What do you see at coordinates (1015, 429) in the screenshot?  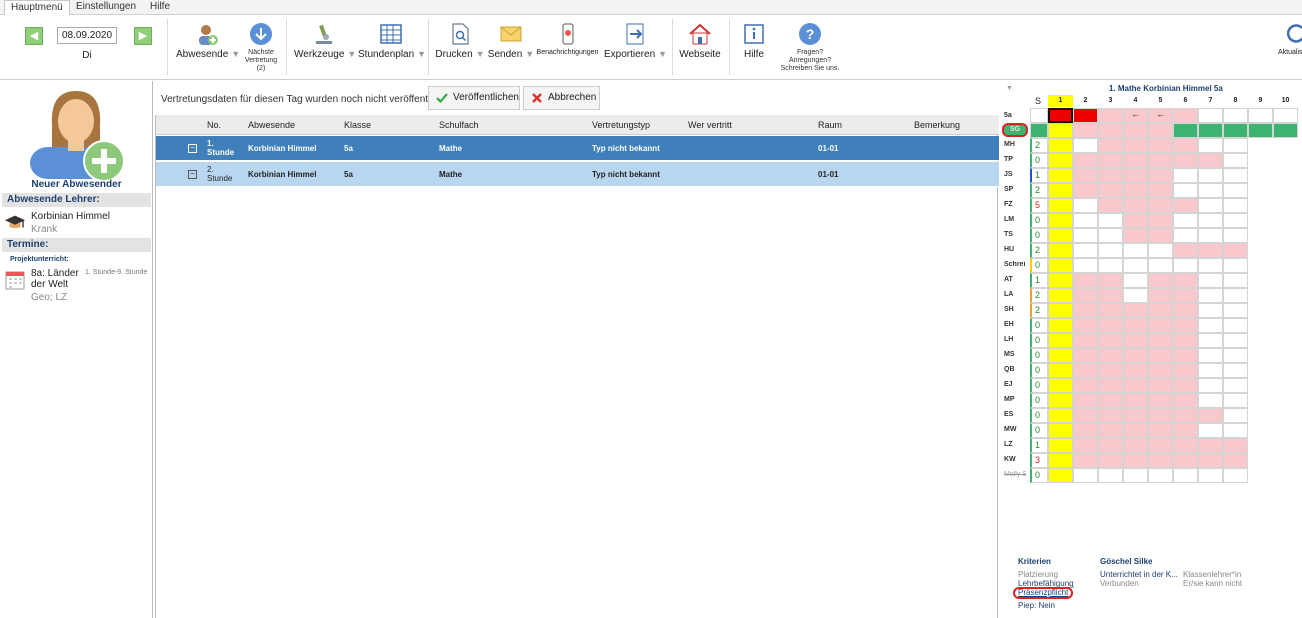 I see `teacher-code: MW` at bounding box center [1015, 429].